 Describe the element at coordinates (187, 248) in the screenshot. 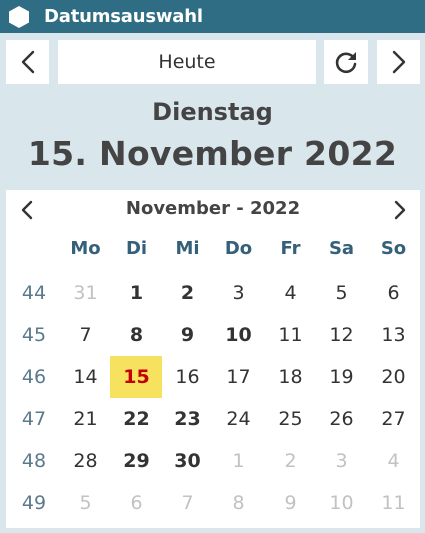

I see `weekday-header: Mi` at that location.